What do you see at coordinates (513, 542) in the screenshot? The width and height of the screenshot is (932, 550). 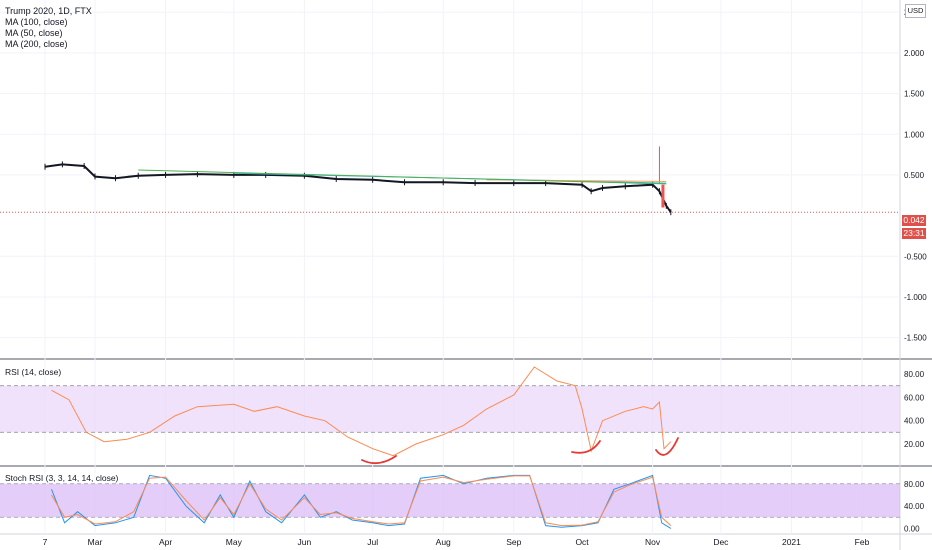 I see `x-tick-label: Sep` at bounding box center [513, 542].